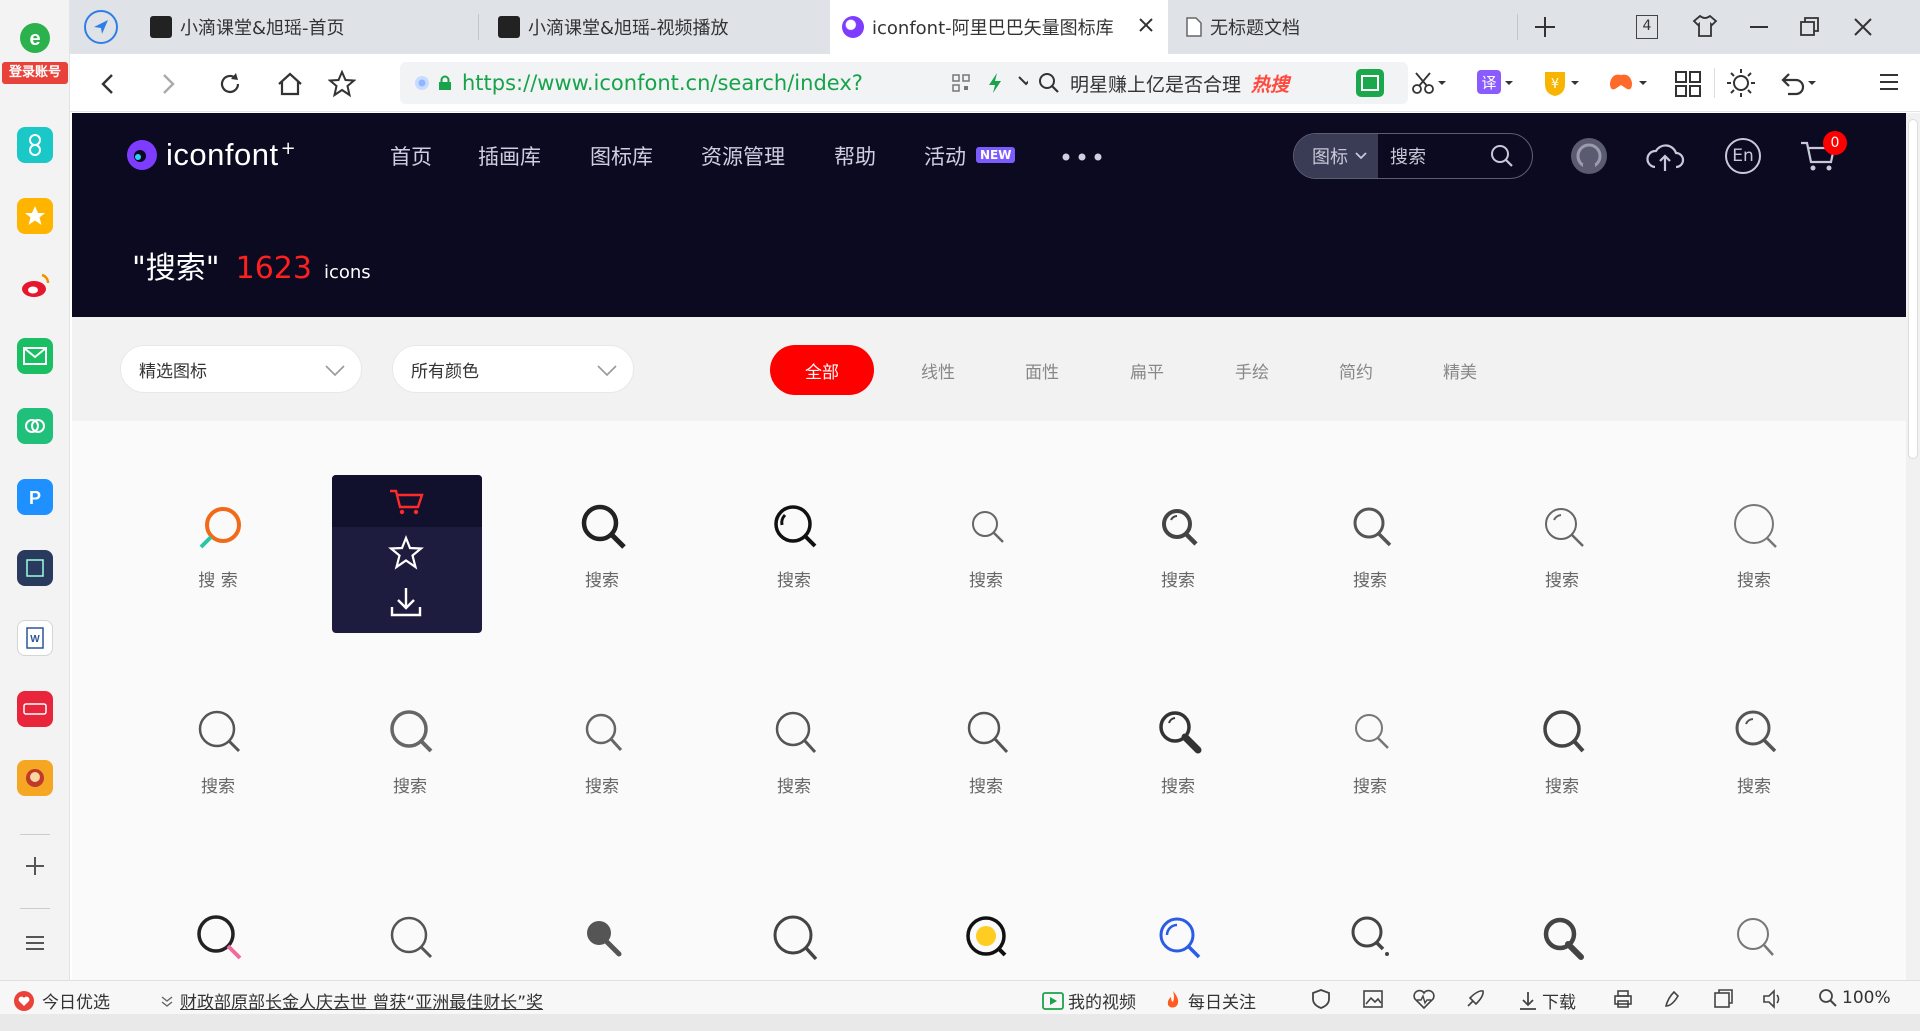  What do you see at coordinates (1589, 156) in the screenshot?
I see `user-avatar-icon` at bounding box center [1589, 156].